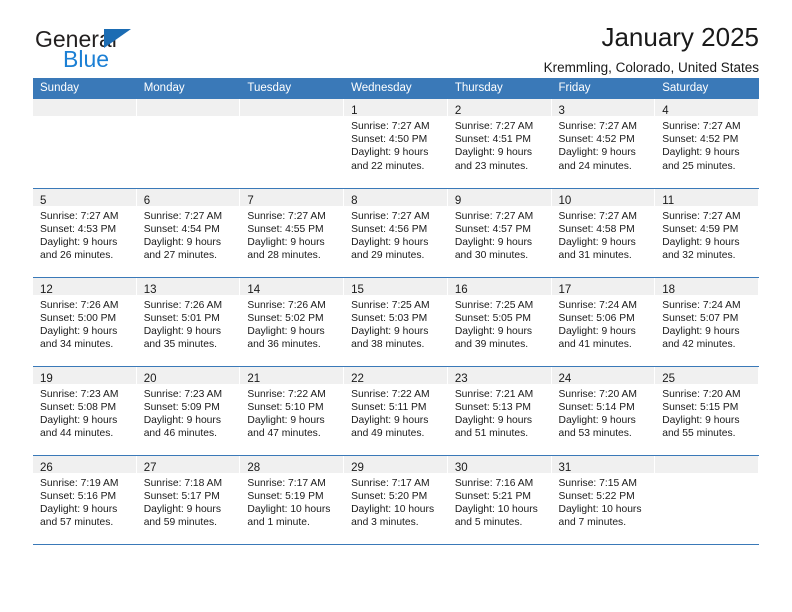 The image size is (792, 612). I want to click on sunset-text: Sunset: 5:22 PM, so click(596, 496).